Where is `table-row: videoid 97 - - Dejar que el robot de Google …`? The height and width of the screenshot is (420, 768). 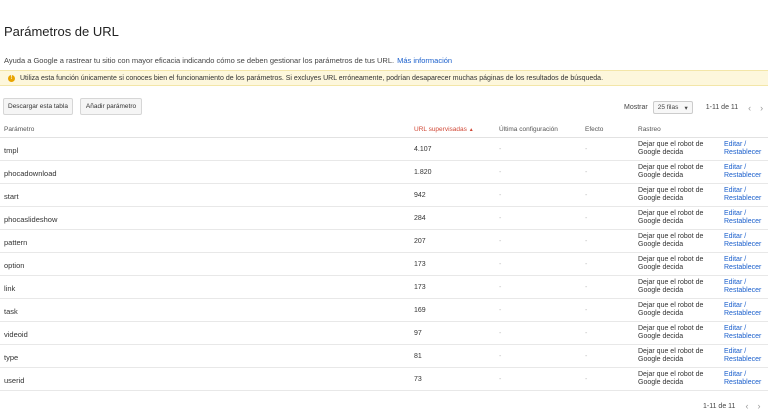 table-row: videoid 97 - - Dejar que el robot de Google … is located at coordinates (384, 333).